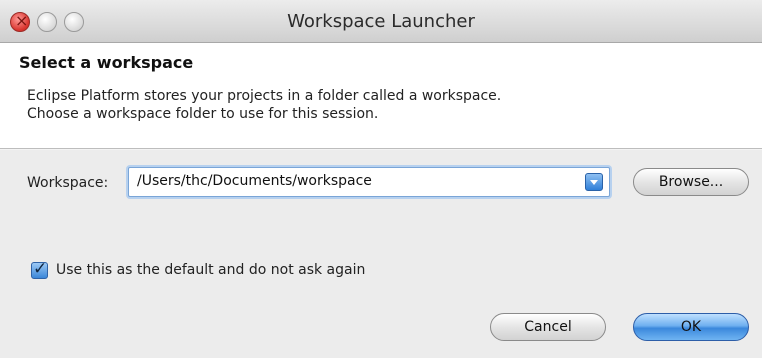 The width and height of the screenshot is (762, 358). Describe the element at coordinates (39, 269) in the screenshot. I see `default-checkbox` at that location.